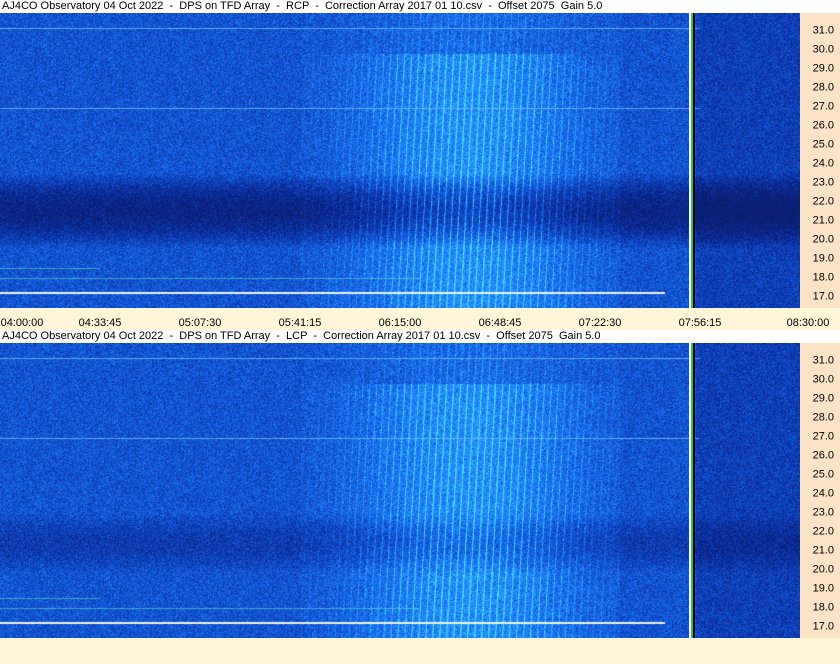 The width and height of the screenshot is (840, 664). What do you see at coordinates (692, 490) in the screenshot?
I see `lcp-time-marker` at bounding box center [692, 490].